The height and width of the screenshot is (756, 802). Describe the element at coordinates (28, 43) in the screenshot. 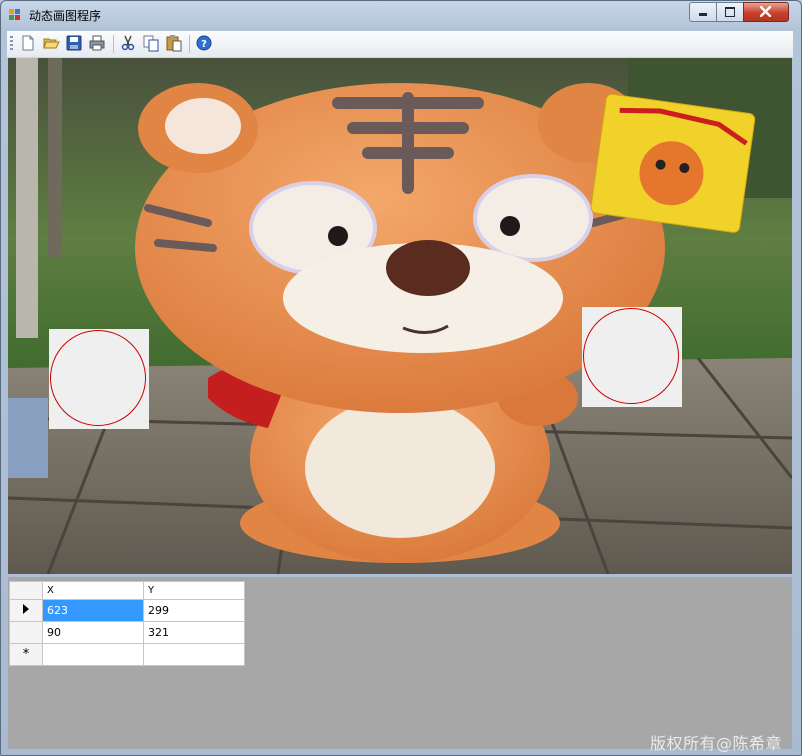

I see `new-icon` at that location.